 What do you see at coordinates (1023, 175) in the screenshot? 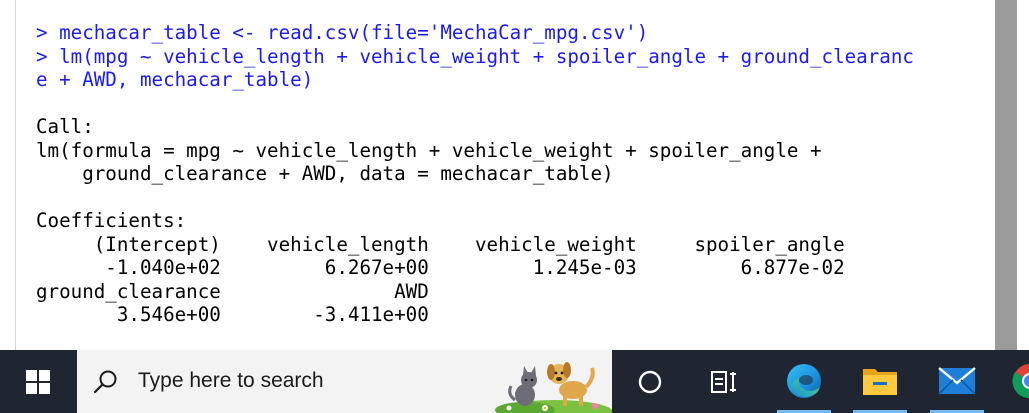
I see `window-edge` at bounding box center [1023, 175].